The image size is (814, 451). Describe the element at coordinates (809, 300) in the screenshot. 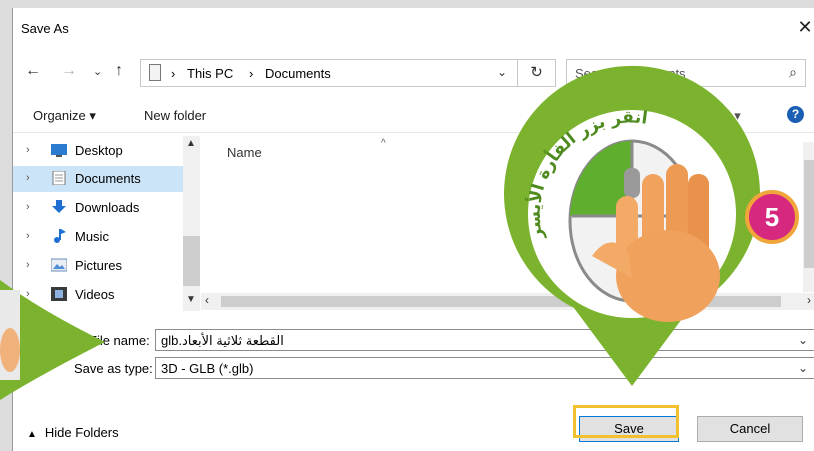

I see `scroll-right-icon: ›` at that location.